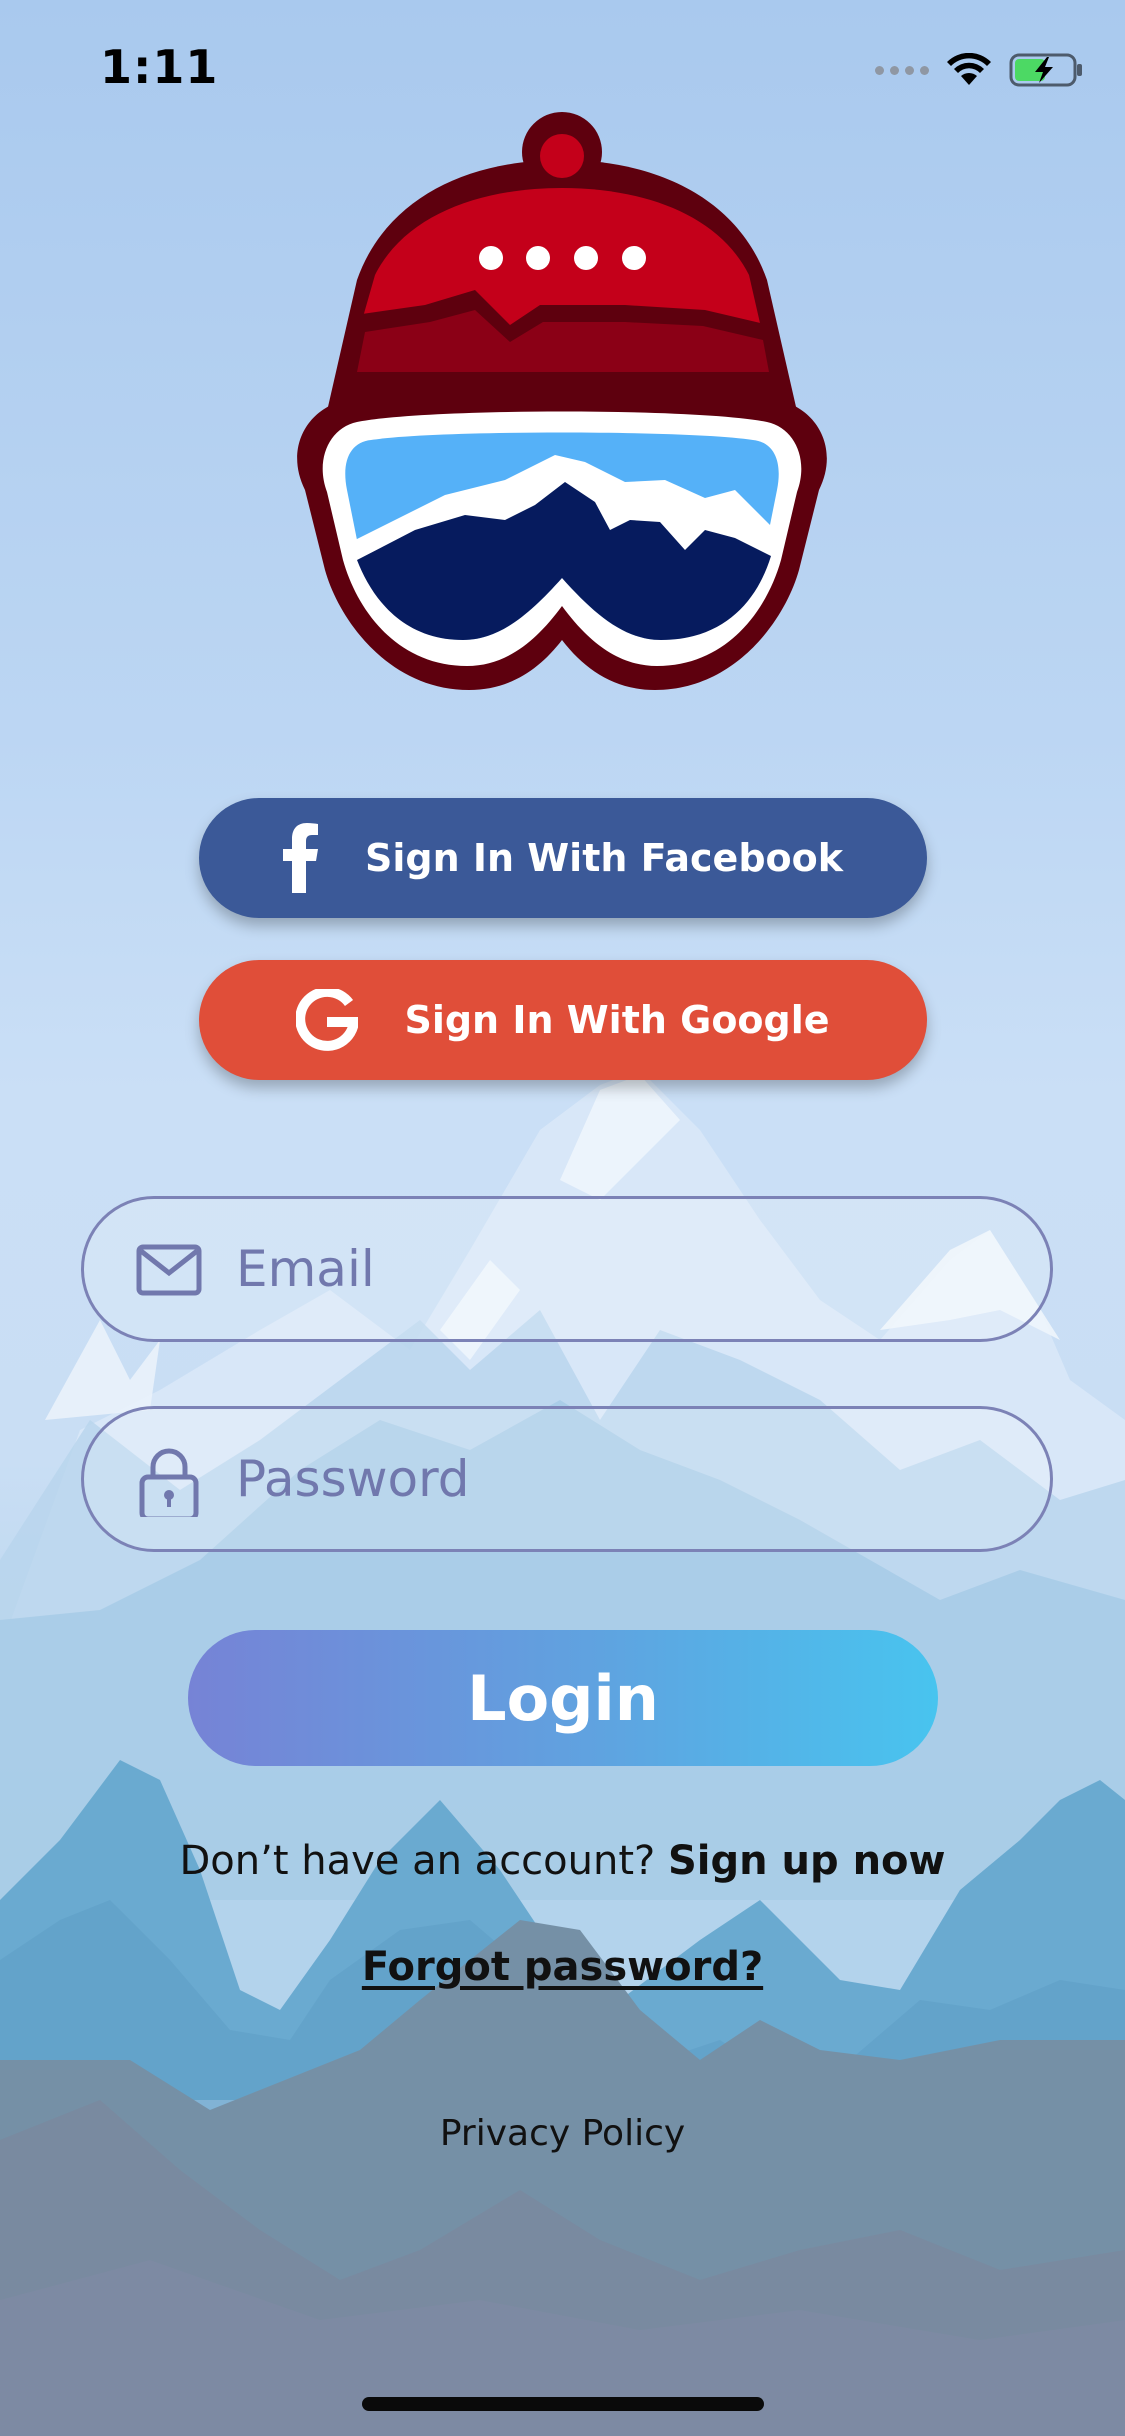 Image resolution: width=1125 pixels, height=2436 pixels. I want to click on password-input, so click(626, 1479).